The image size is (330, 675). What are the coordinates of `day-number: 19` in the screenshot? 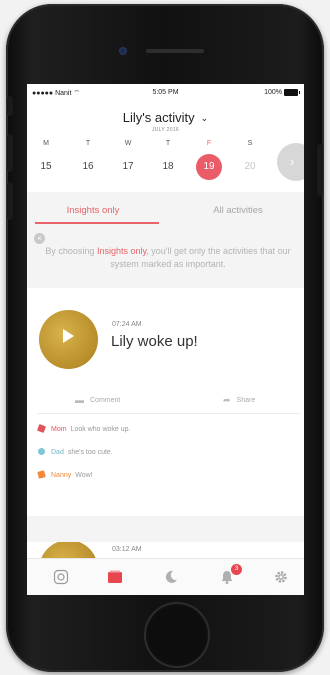 It's located at (209, 167).